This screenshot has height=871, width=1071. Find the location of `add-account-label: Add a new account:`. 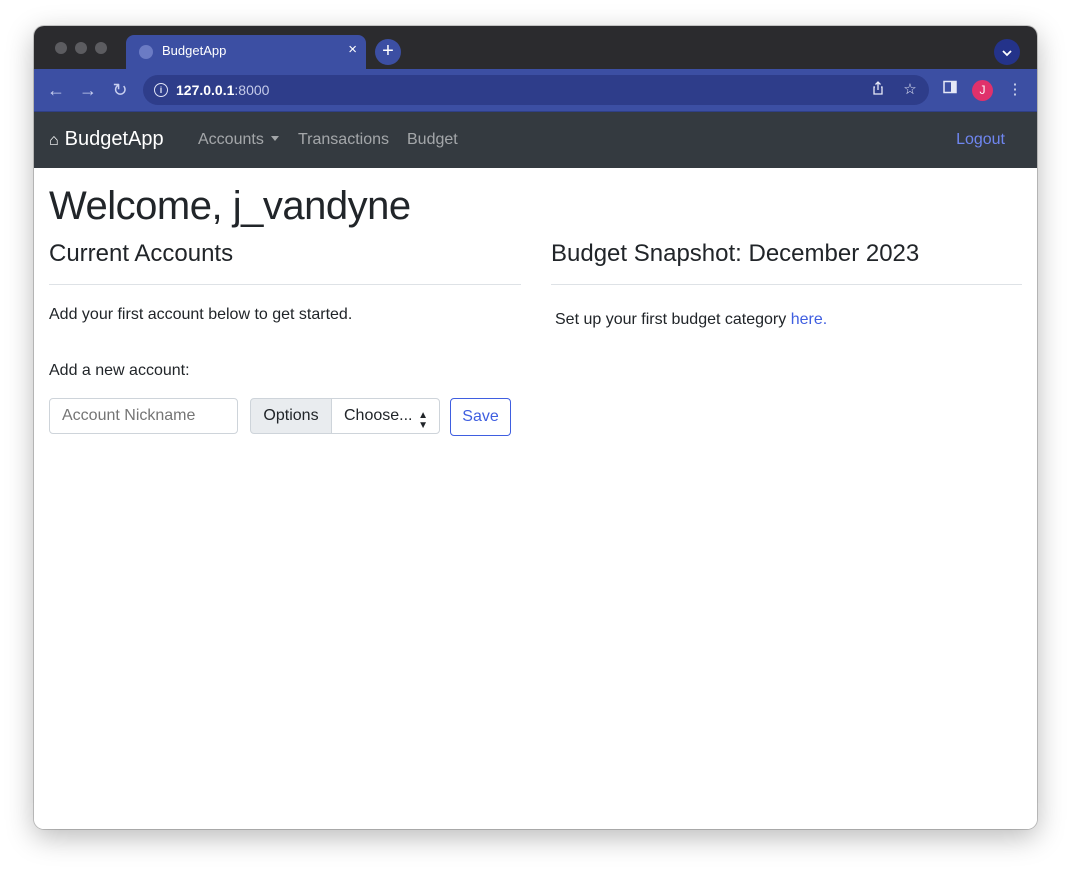

add-account-label: Add a new account: is located at coordinates (119, 370).